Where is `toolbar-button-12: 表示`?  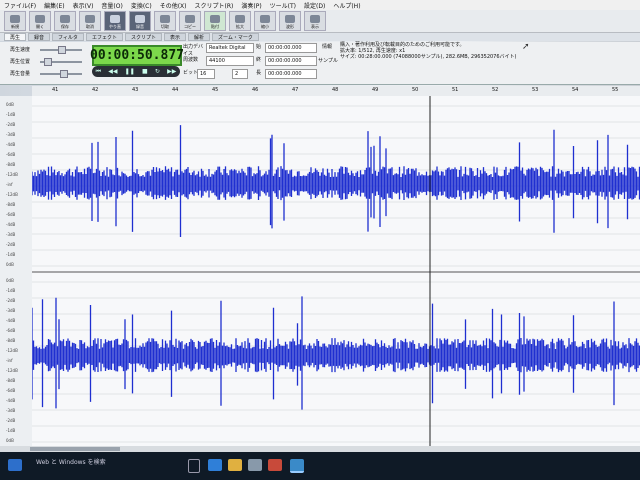 toolbar-button-12: 表示 is located at coordinates (315, 21).